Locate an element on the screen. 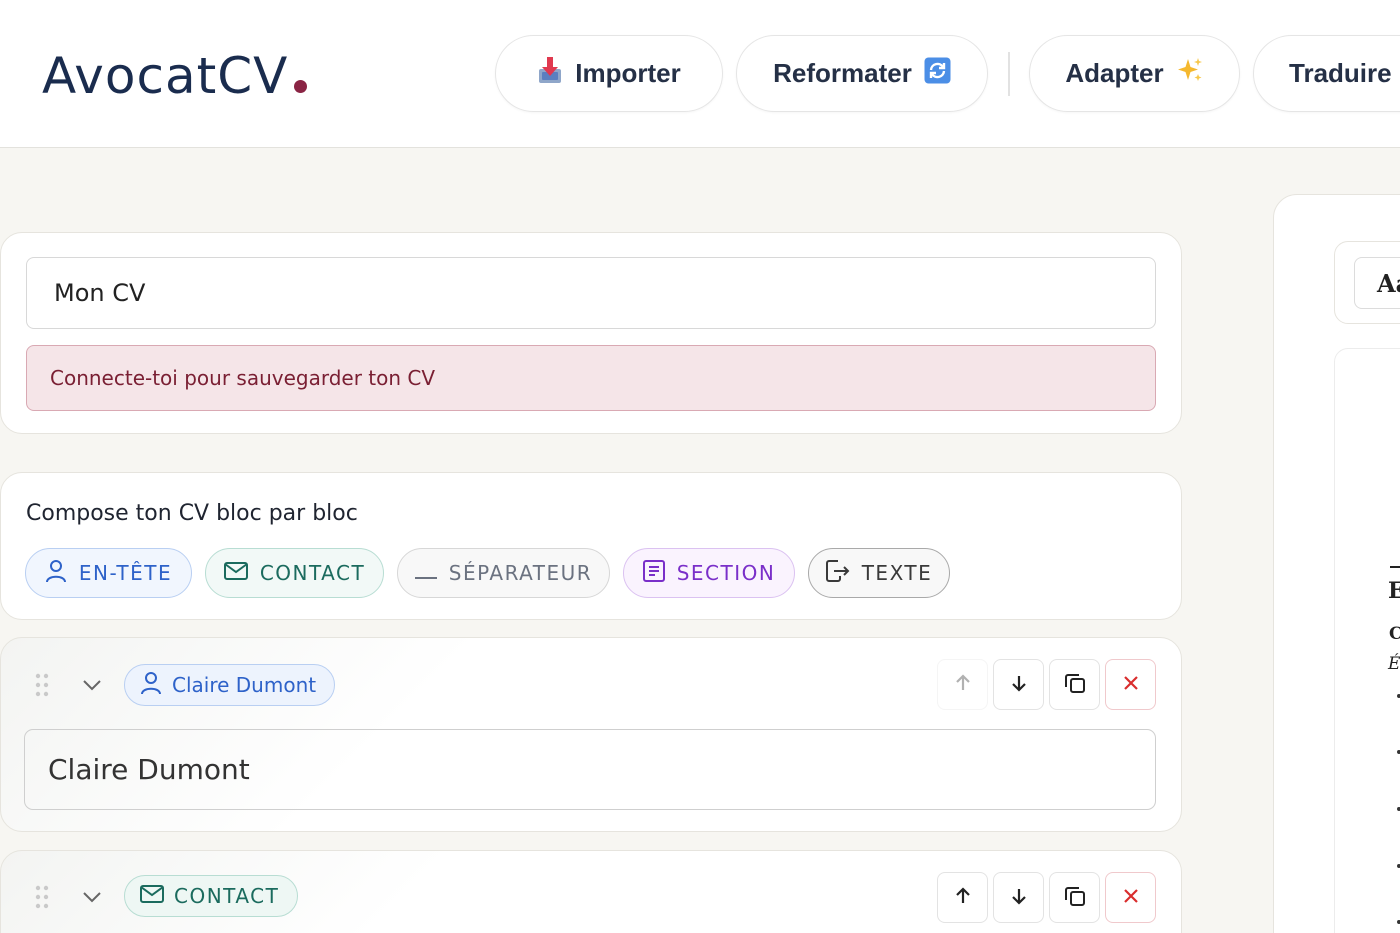  font-style-button: Aa is located at coordinates (1377, 283).